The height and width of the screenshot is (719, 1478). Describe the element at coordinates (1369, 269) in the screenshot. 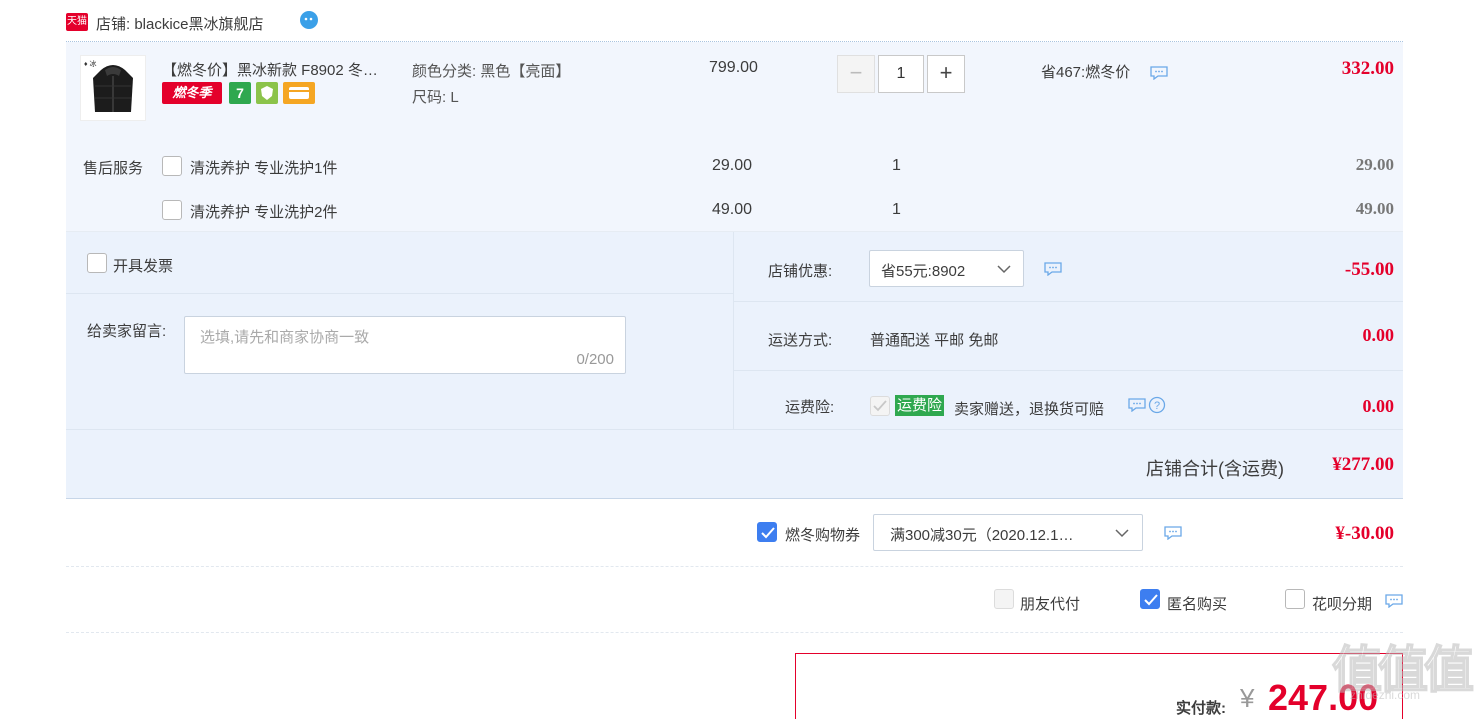

I see `shop-discount-amount: -55.00` at that location.